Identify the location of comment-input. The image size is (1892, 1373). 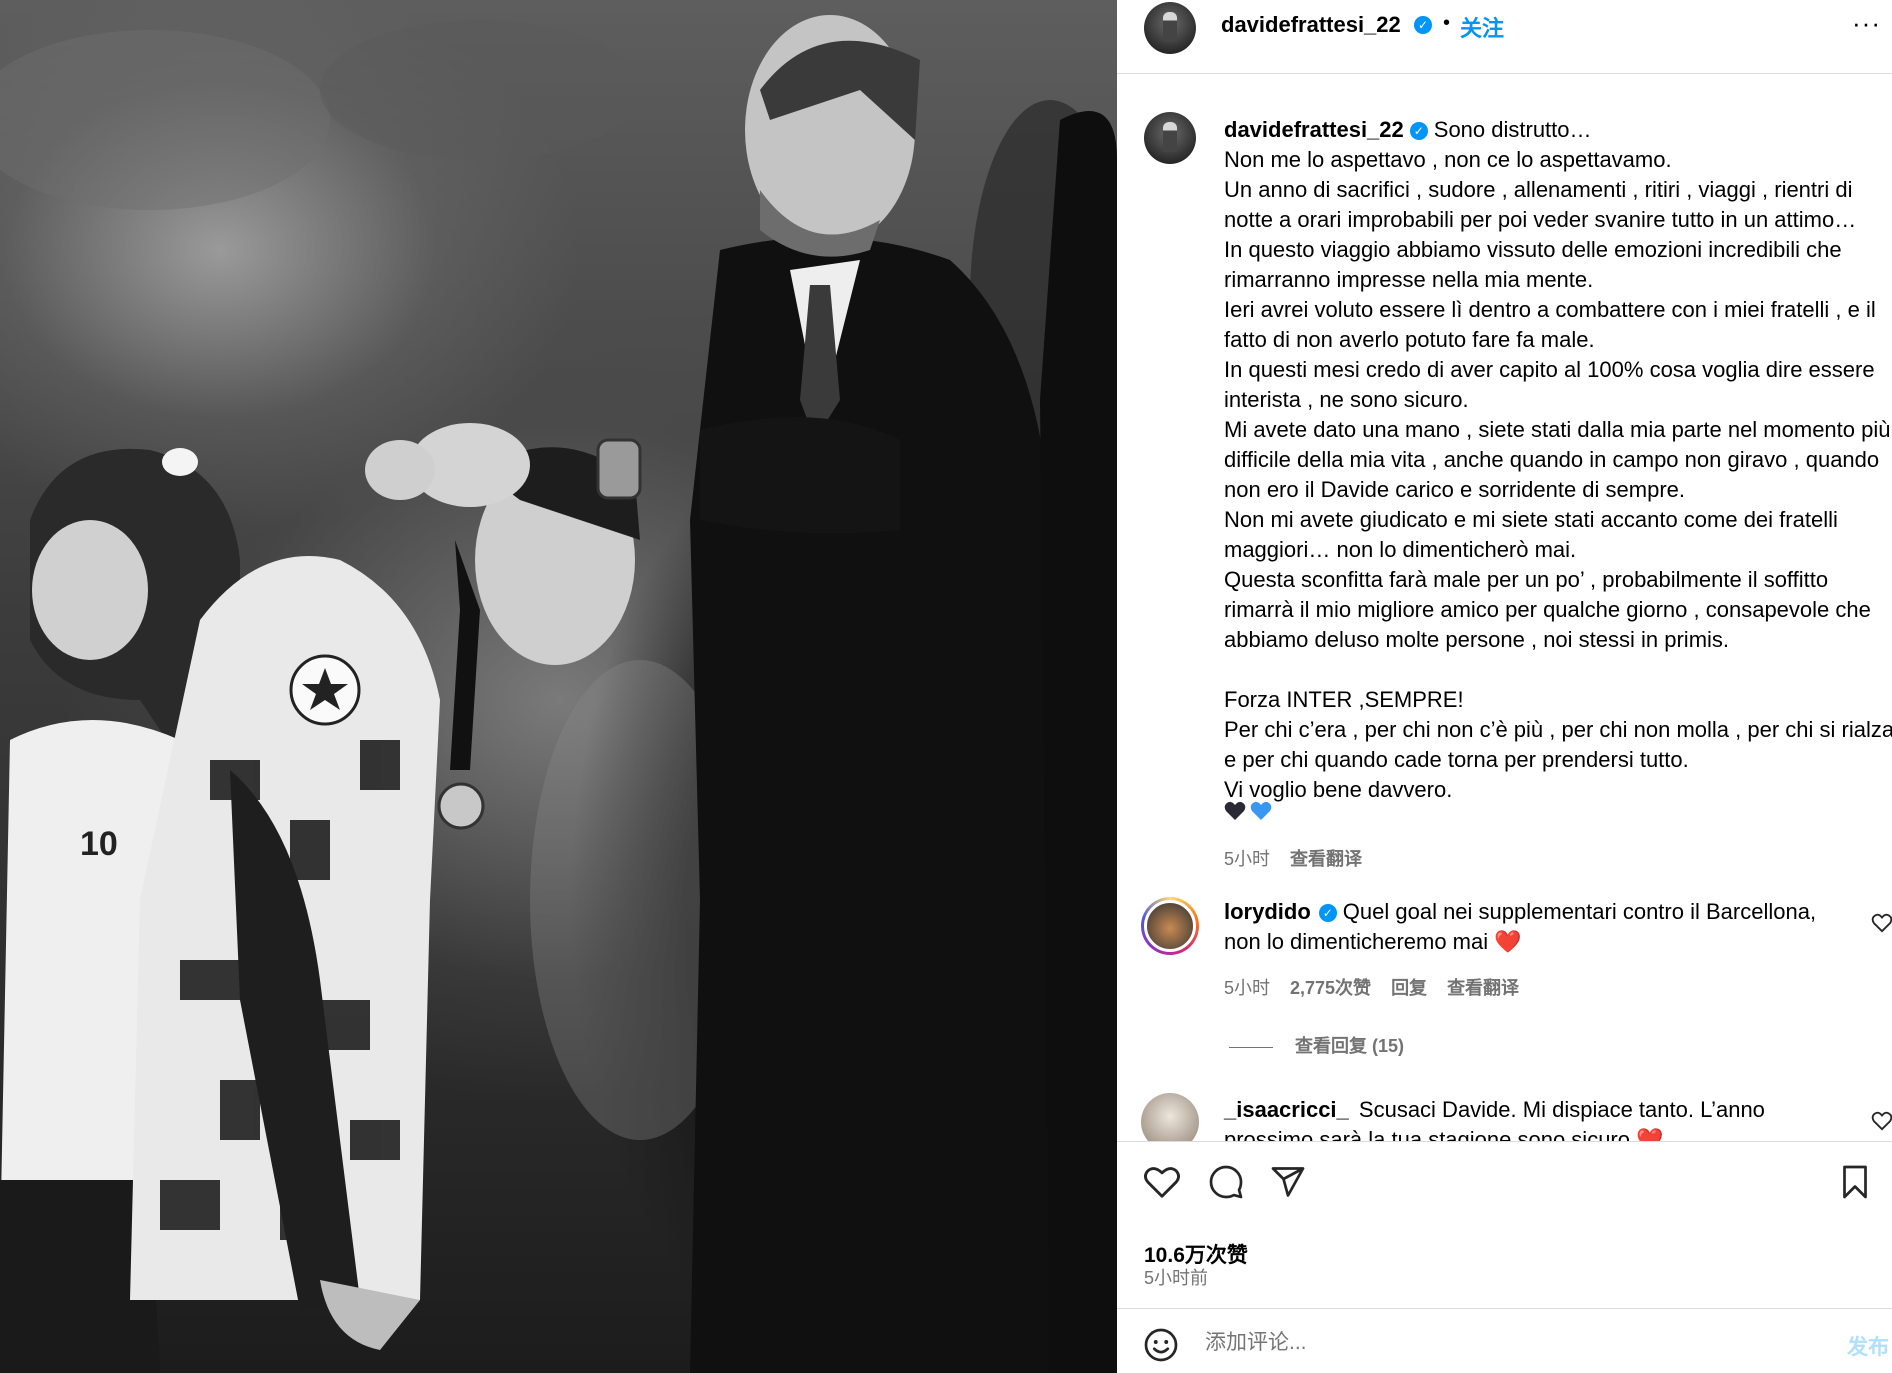
(1505, 1343).